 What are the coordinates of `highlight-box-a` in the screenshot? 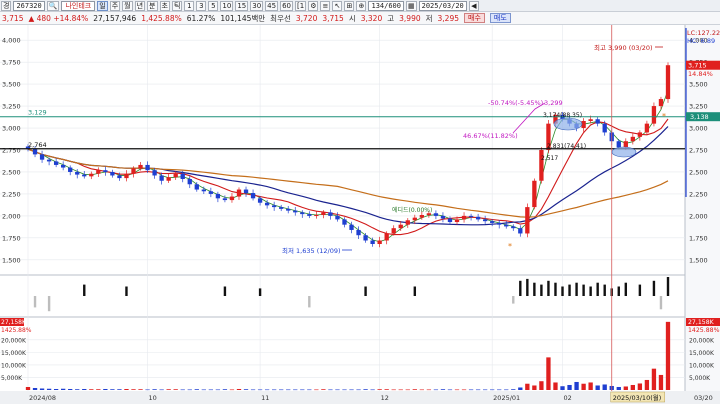 It's located at (568, 124).